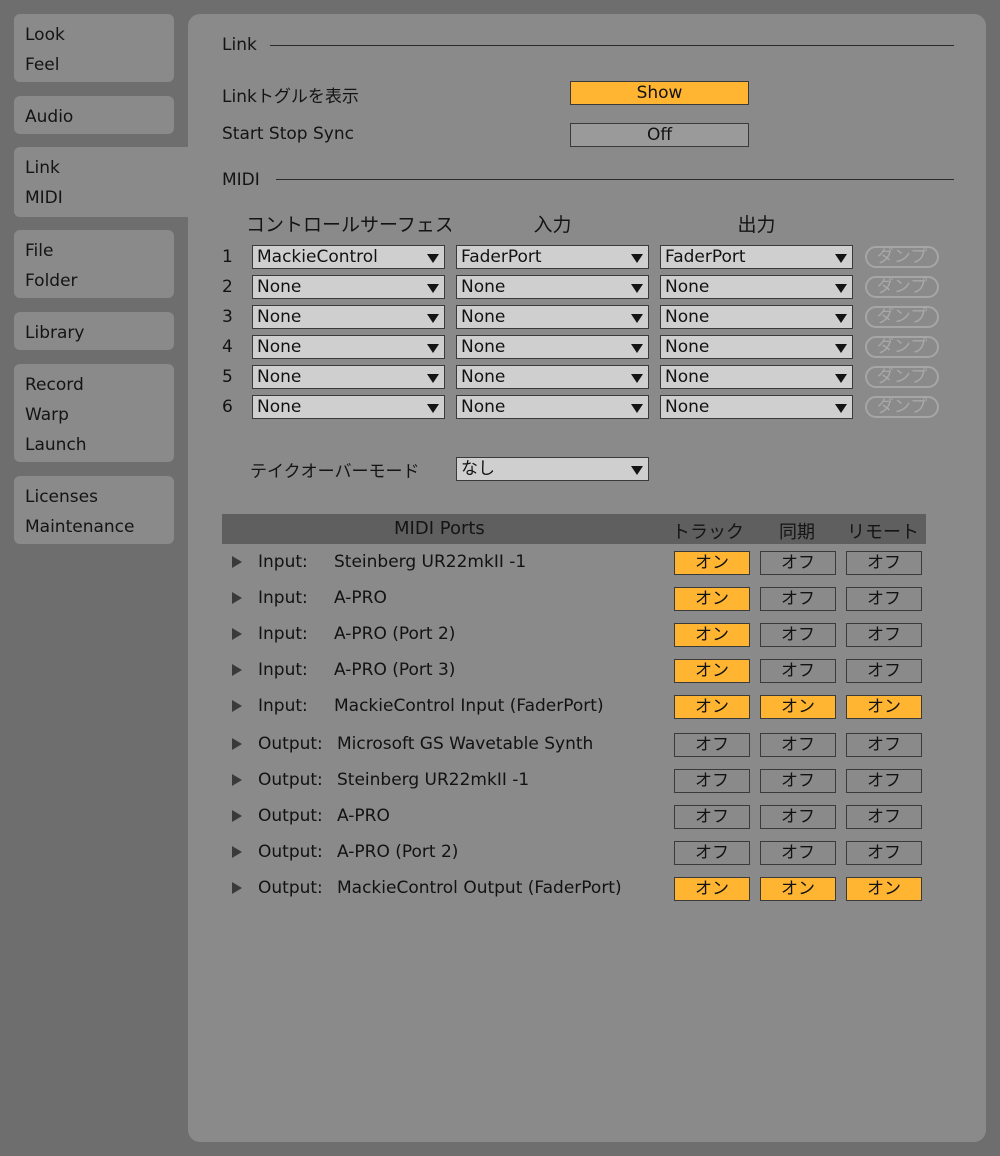  Describe the element at coordinates (317, 257) in the screenshot. I see `select-value: MackieControl` at that location.